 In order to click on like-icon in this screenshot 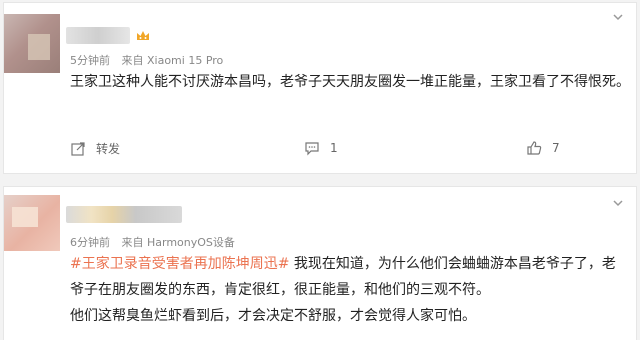, I will do `click(534, 148)`.